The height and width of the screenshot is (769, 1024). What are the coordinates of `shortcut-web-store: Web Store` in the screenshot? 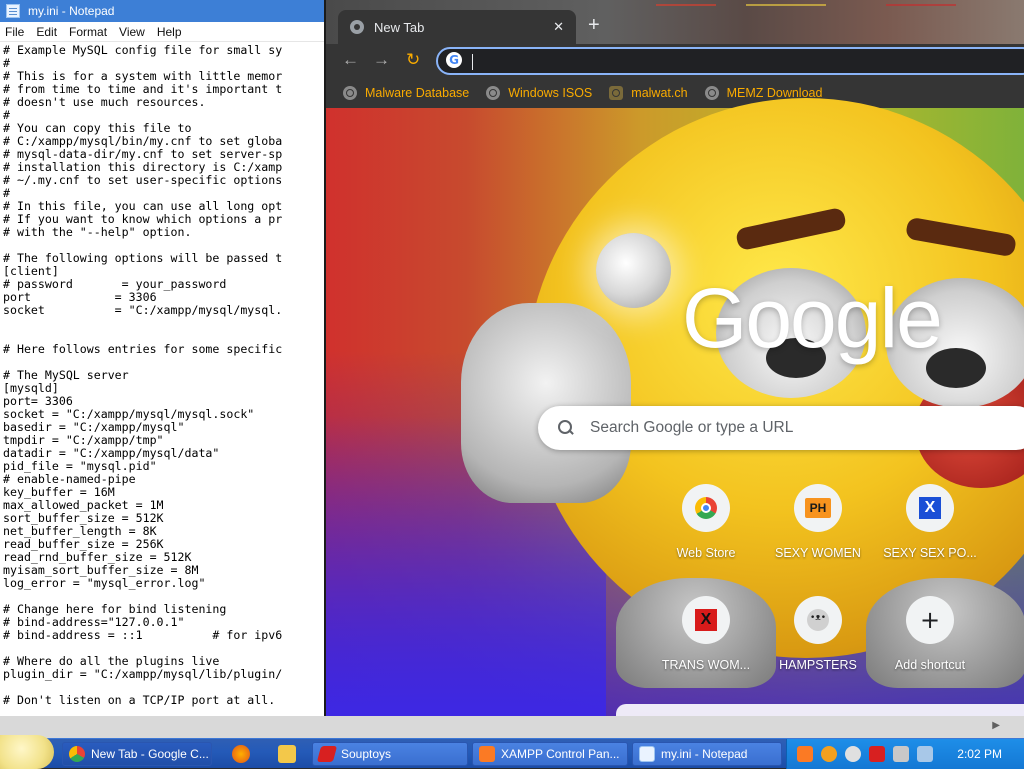 It's located at (706, 522).